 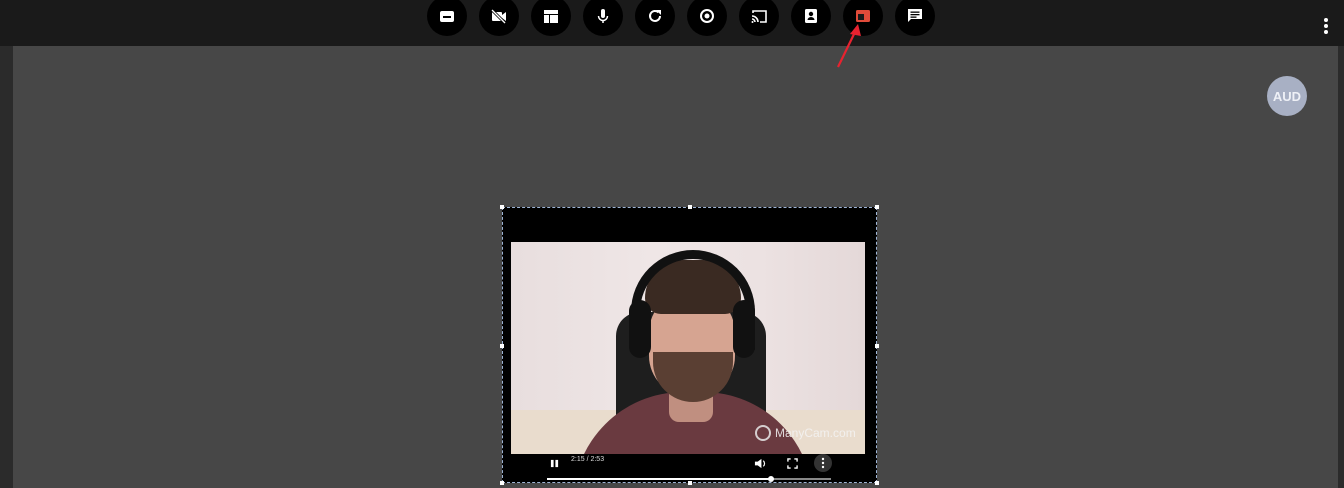 I want to click on more-options-button, so click(x=1326, y=26).